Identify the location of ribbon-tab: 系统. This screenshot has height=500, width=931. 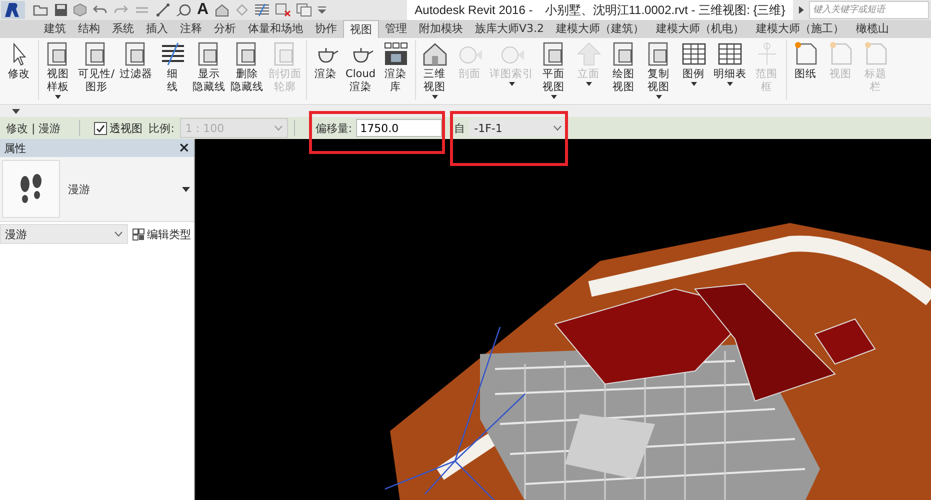
(123, 29).